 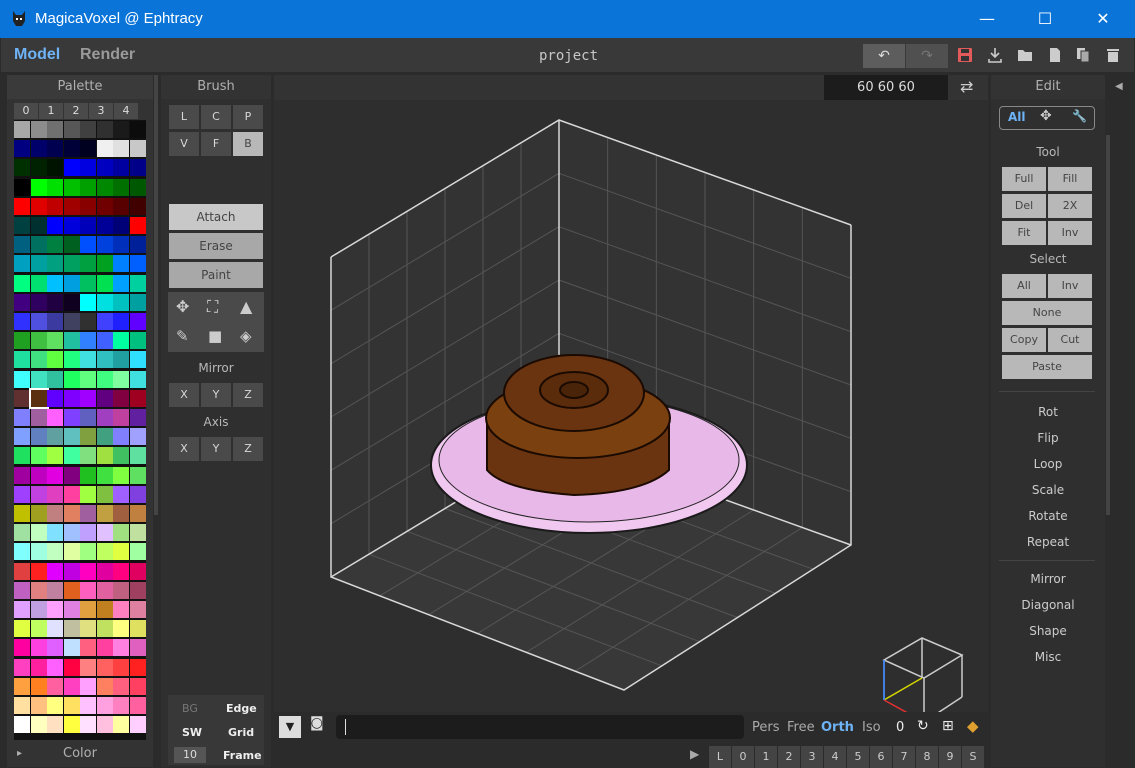 I want to click on maximize-button: ☐, so click(x=1045, y=19).